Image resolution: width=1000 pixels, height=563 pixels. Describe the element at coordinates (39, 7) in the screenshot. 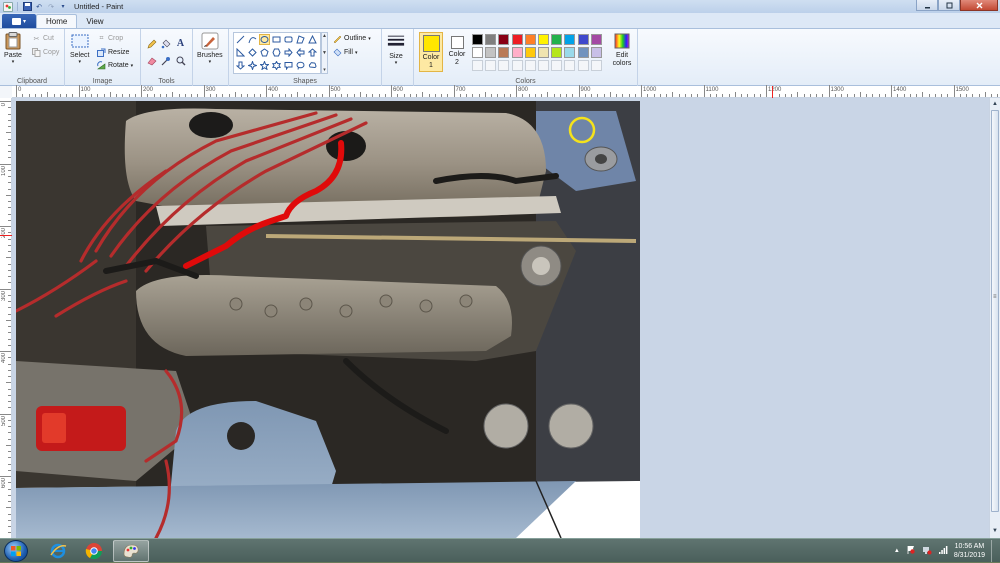

I see `undo-icon: ↶` at that location.